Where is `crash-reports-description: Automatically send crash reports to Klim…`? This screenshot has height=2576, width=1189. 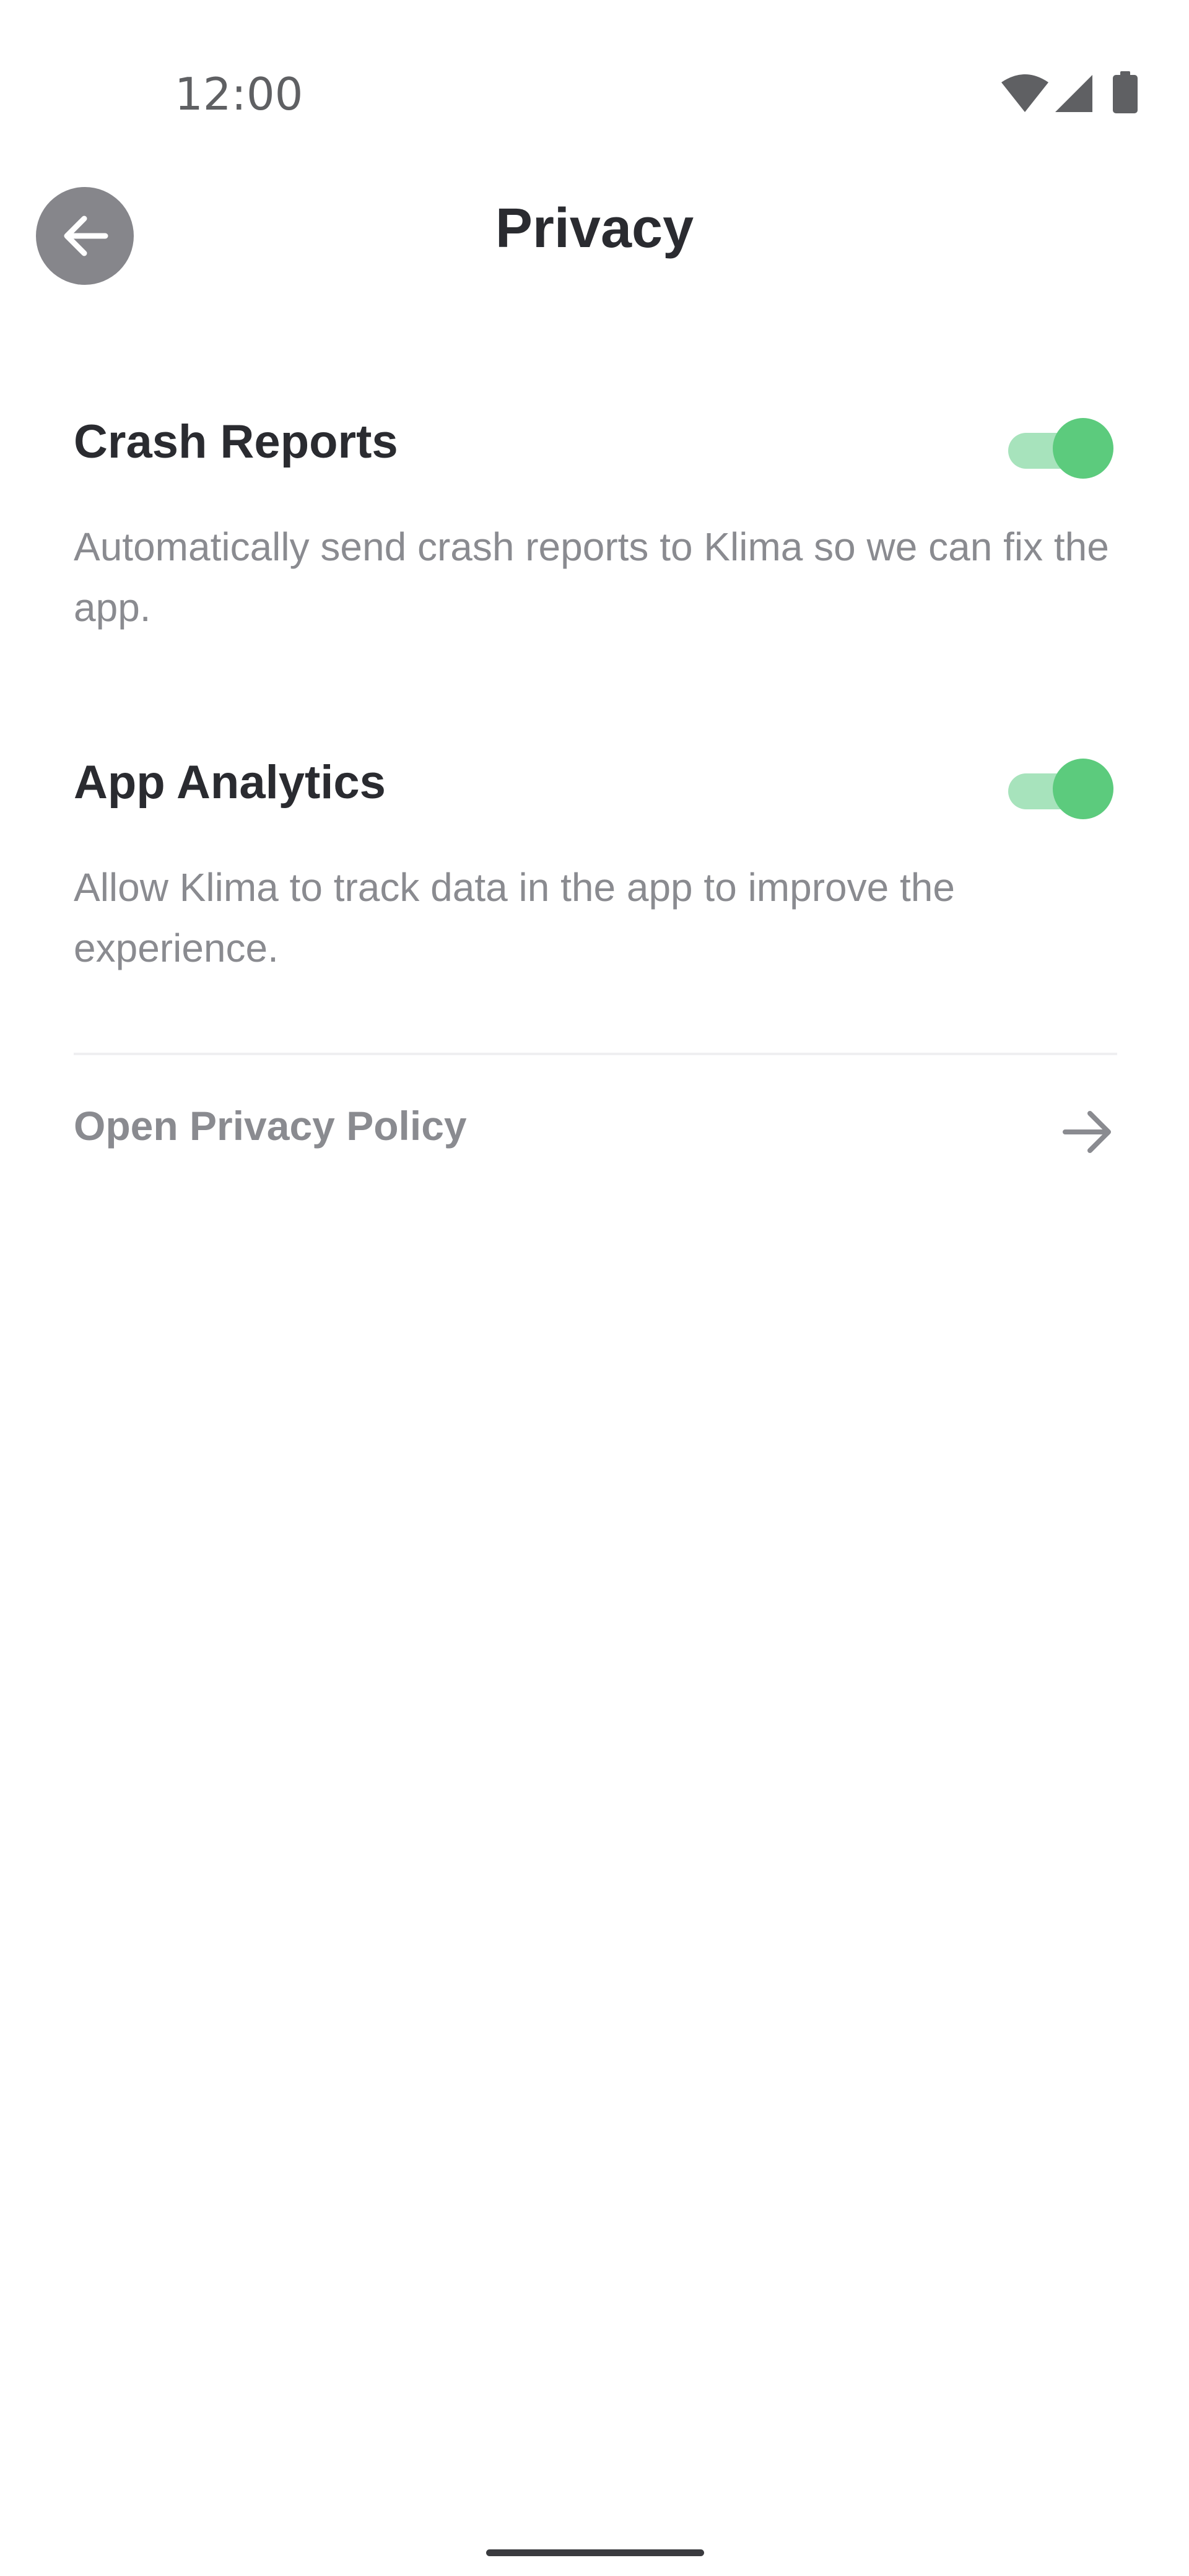 crash-reports-description: Automatically send crash reports to Klim… is located at coordinates (591, 577).